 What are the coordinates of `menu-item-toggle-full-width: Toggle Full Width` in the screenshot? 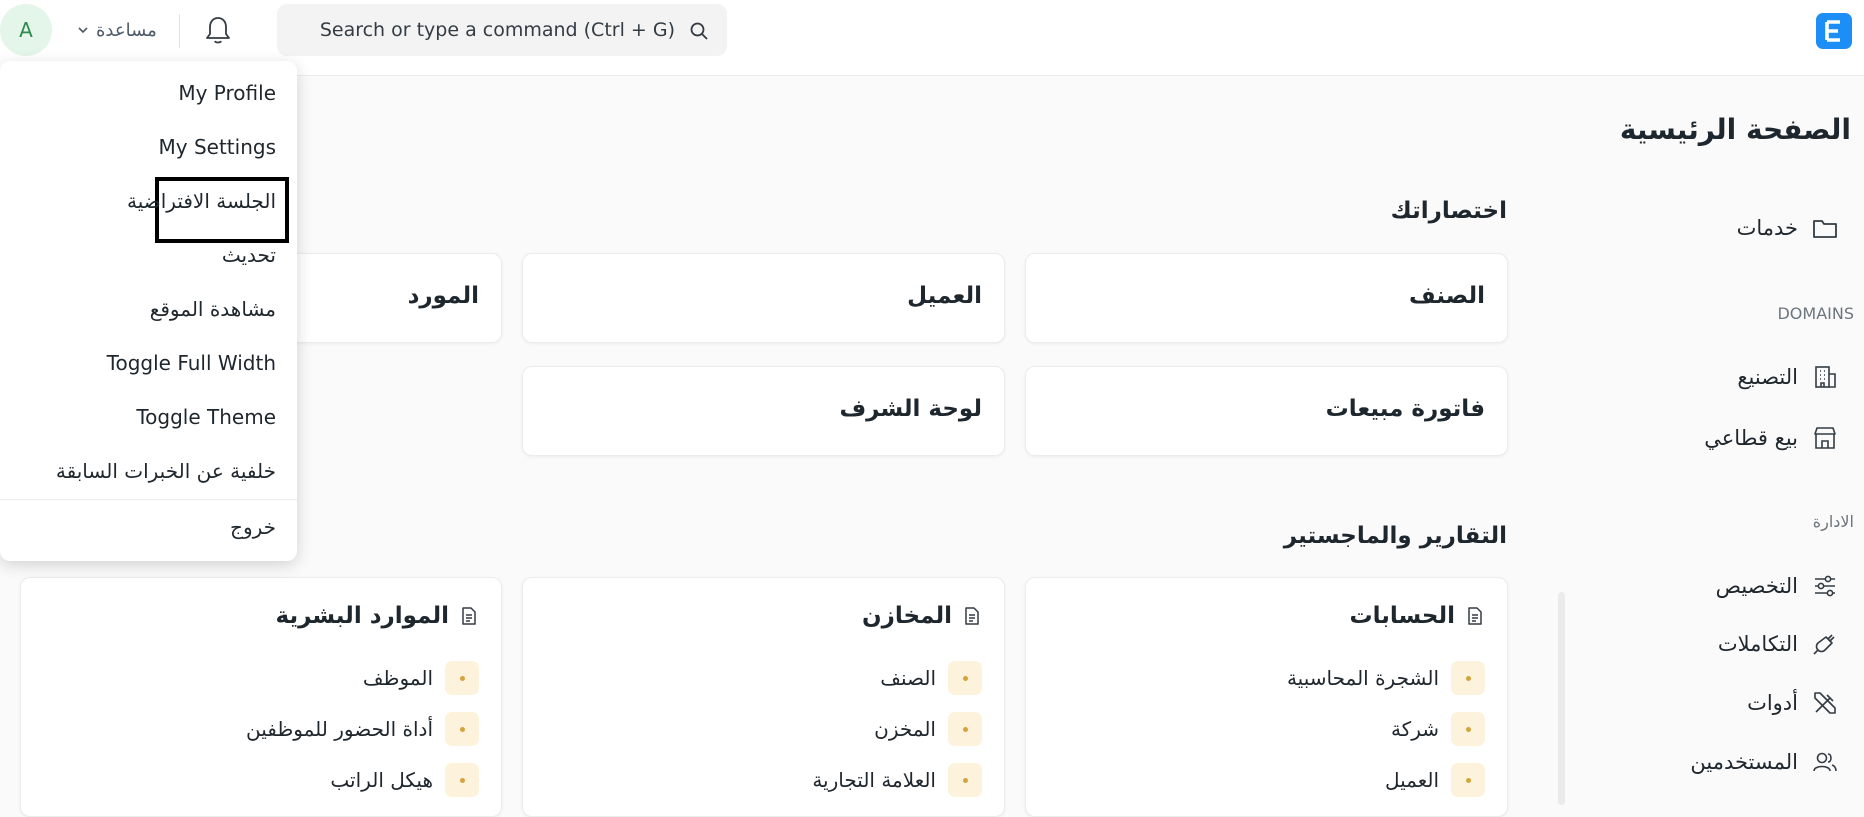 It's located at (191, 363).